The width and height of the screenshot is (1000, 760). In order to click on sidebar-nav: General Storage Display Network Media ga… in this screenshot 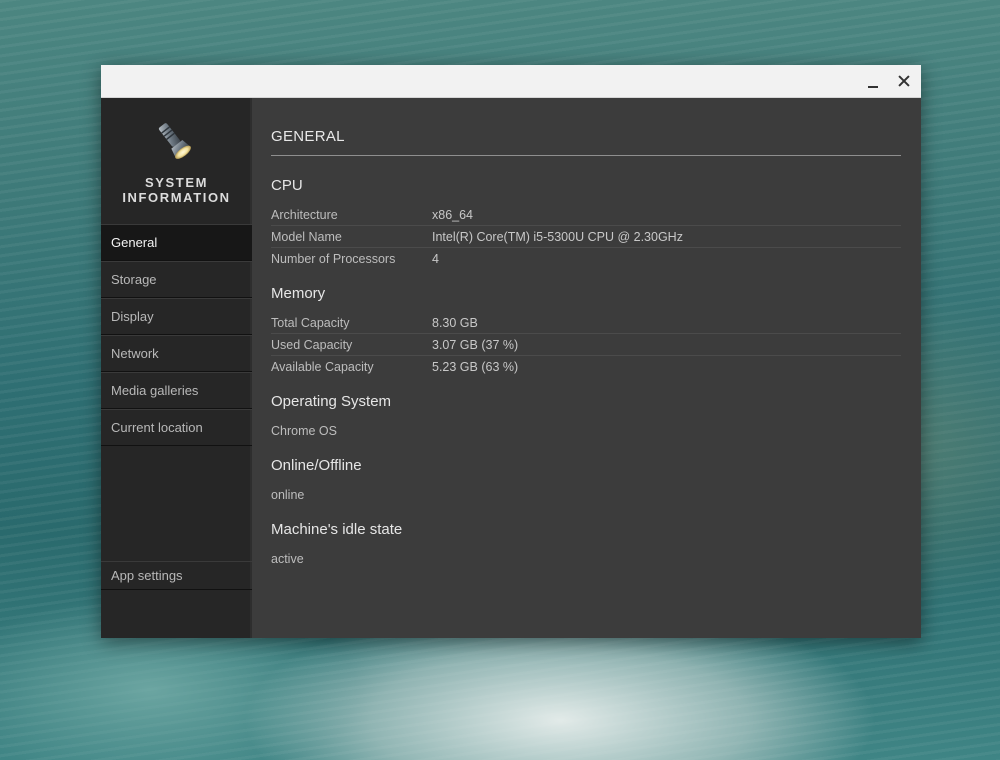, I will do `click(176, 335)`.